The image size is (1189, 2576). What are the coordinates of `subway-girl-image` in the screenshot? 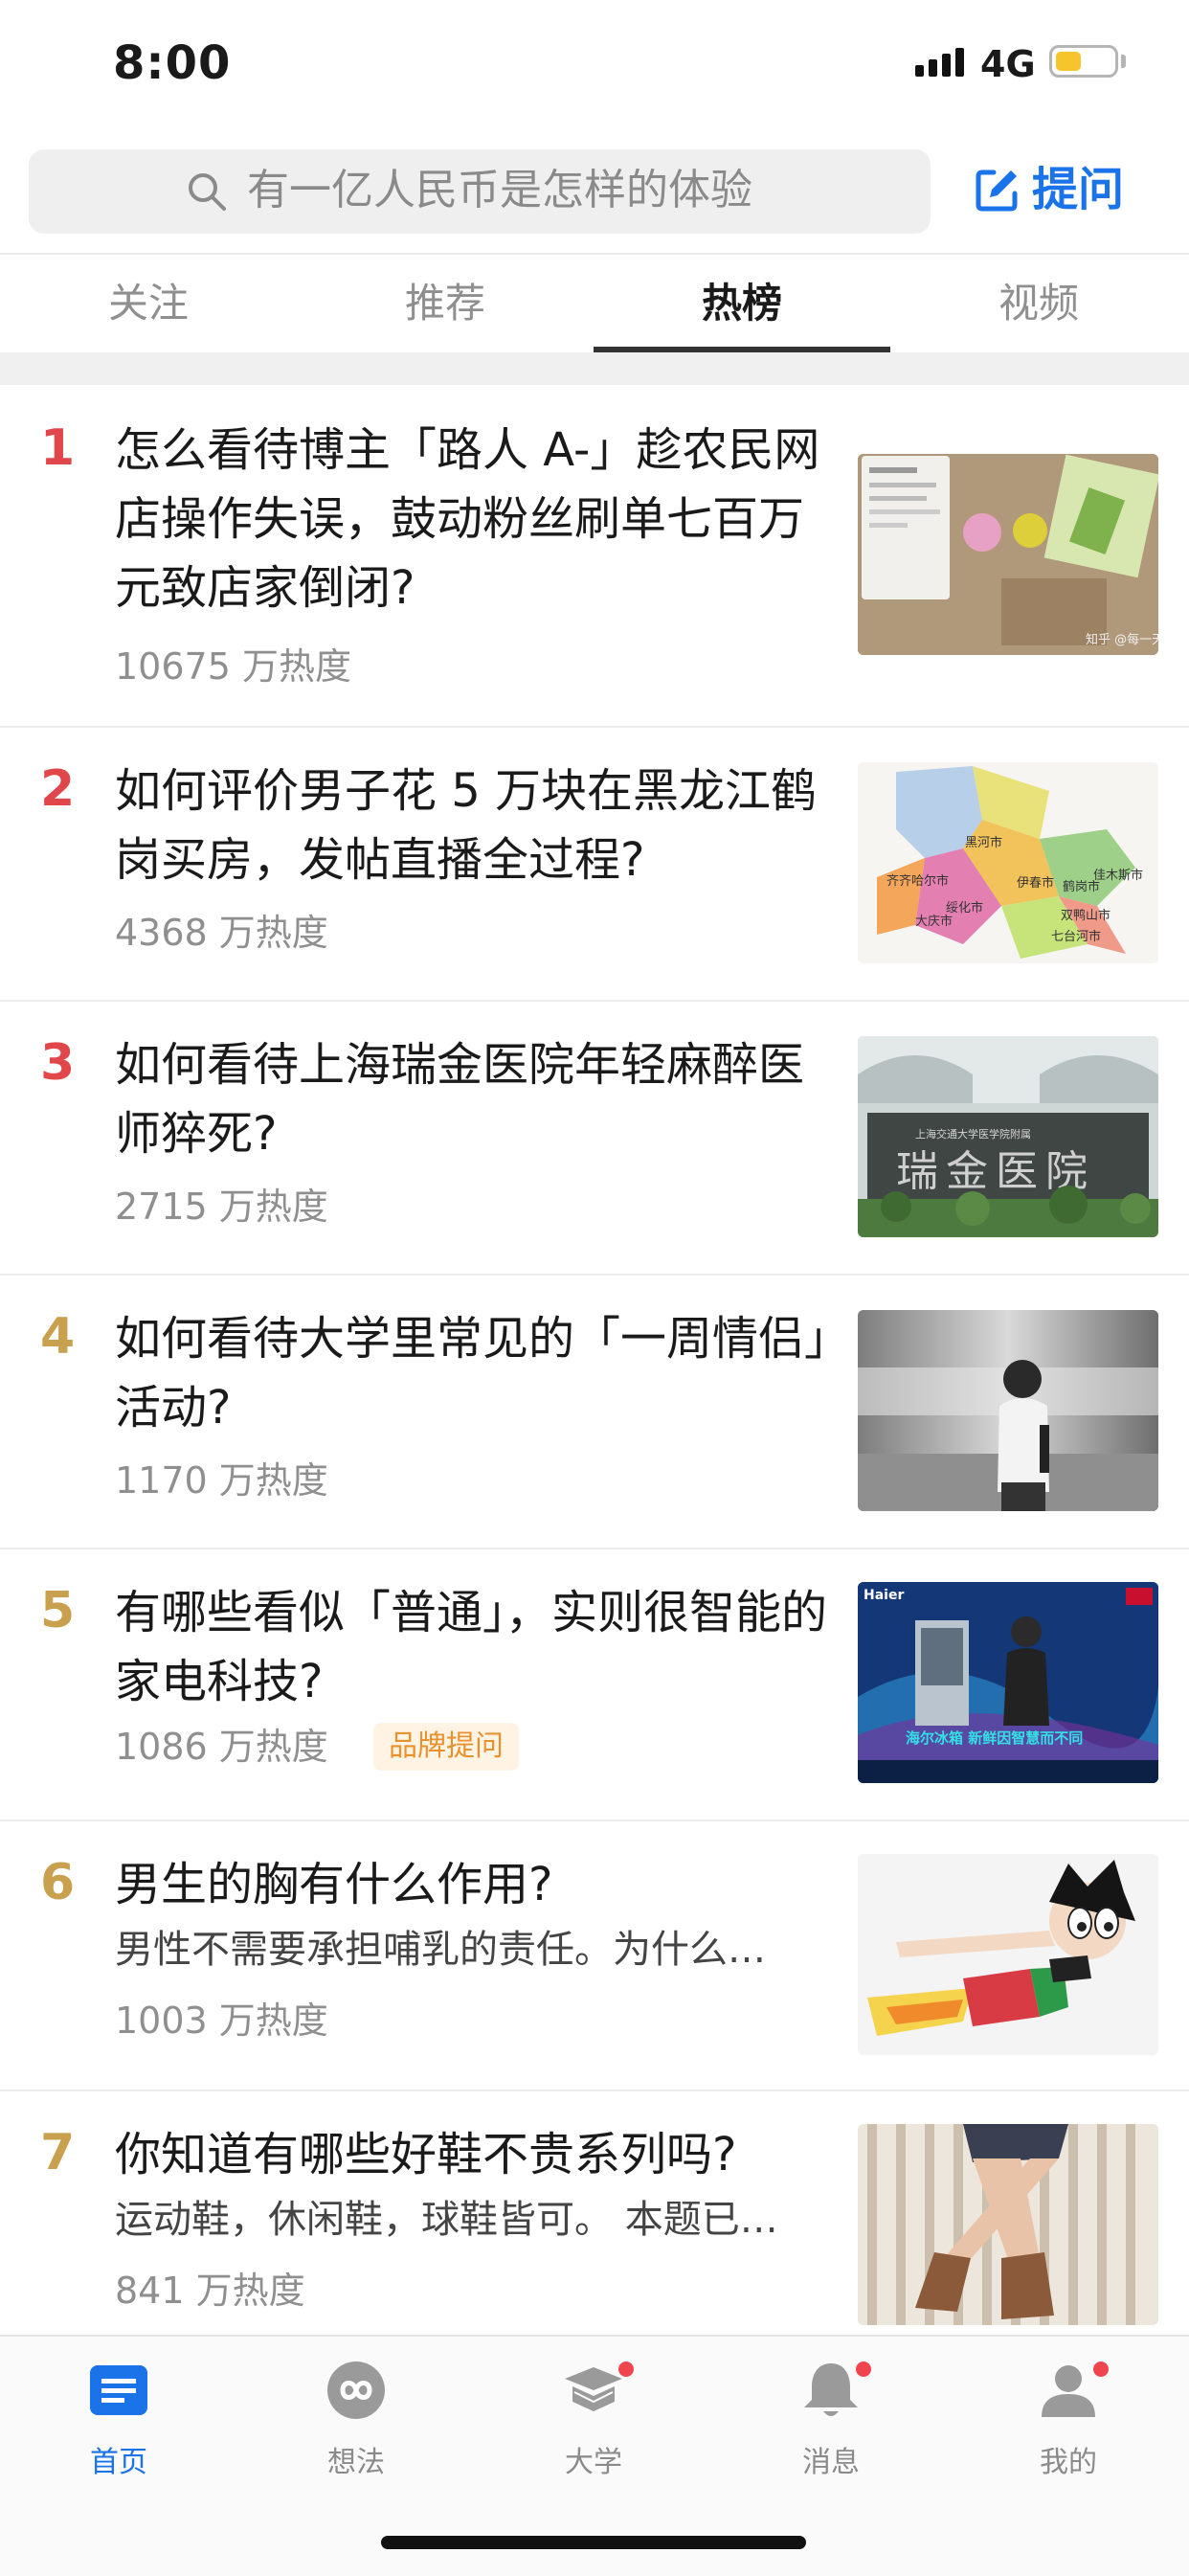 It's located at (1008, 1410).